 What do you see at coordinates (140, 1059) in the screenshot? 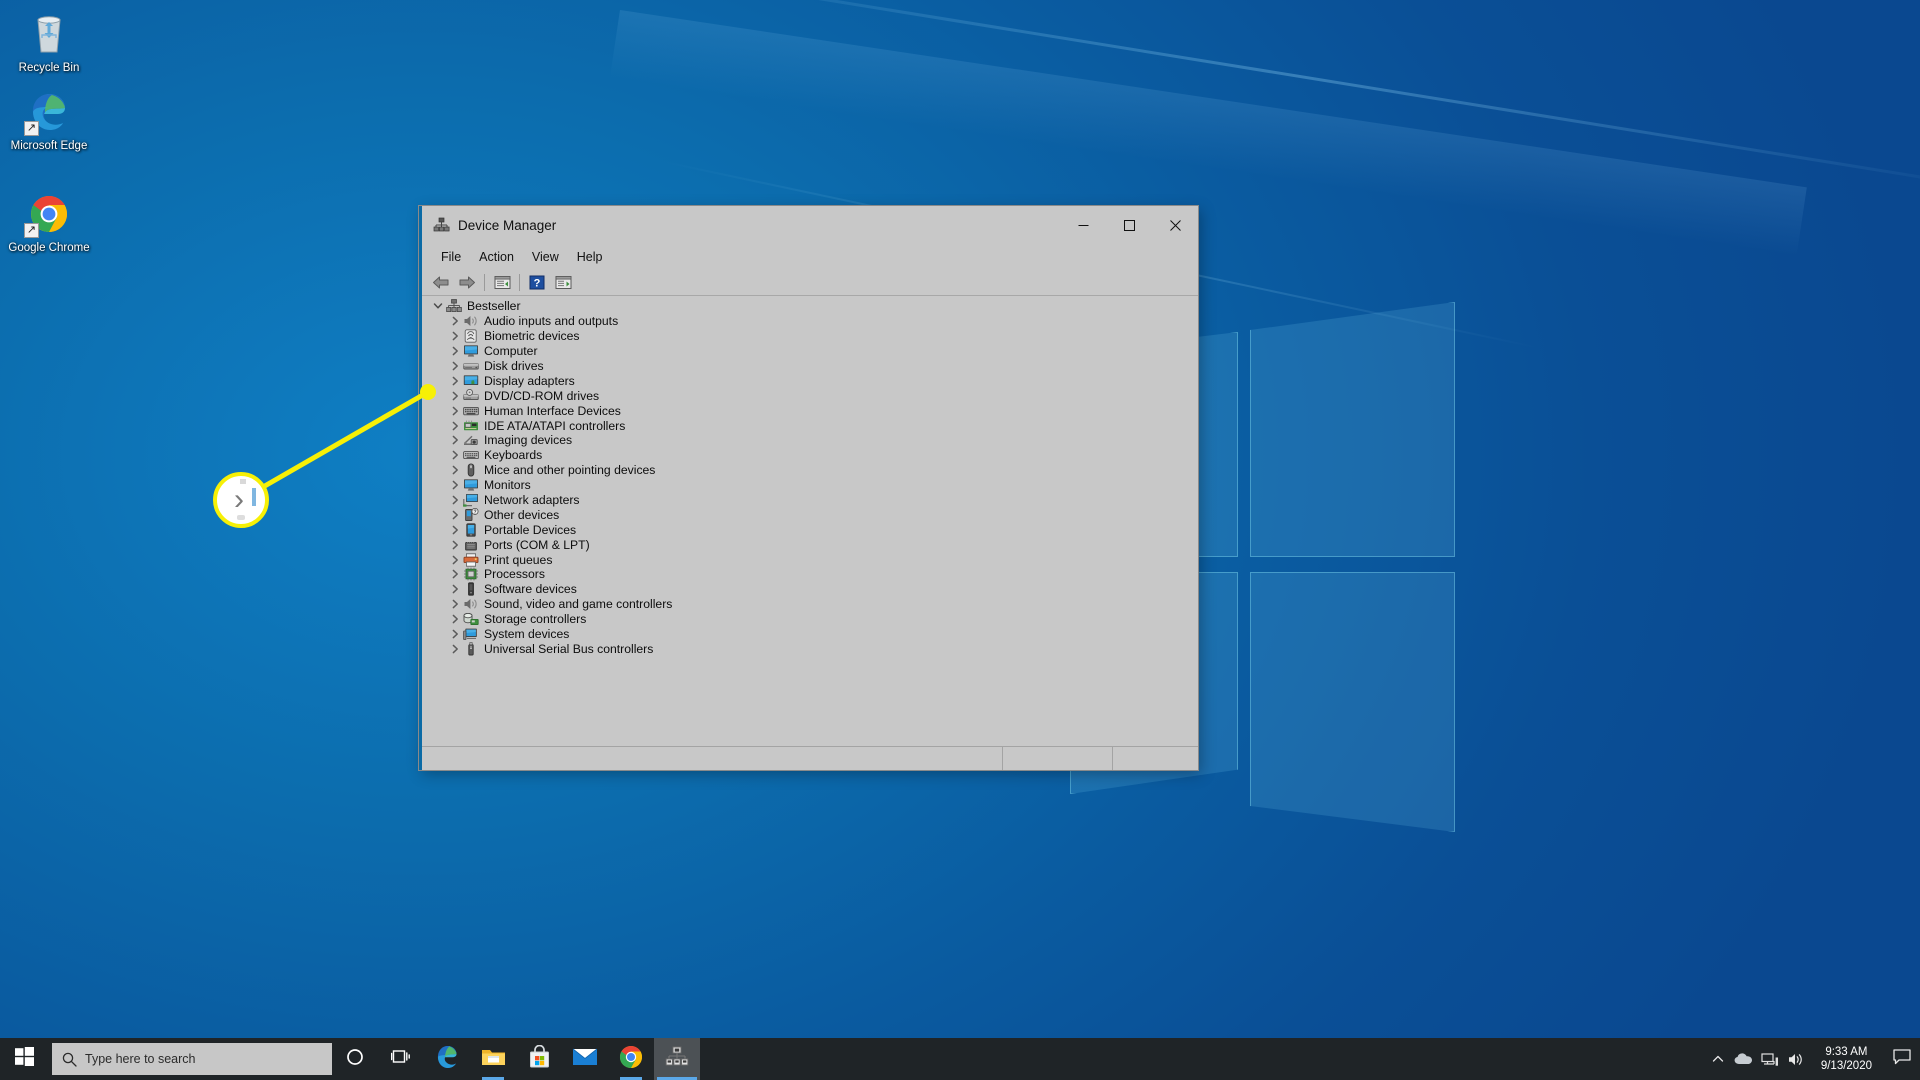
I see `search-placeholder: Type here to search` at bounding box center [140, 1059].